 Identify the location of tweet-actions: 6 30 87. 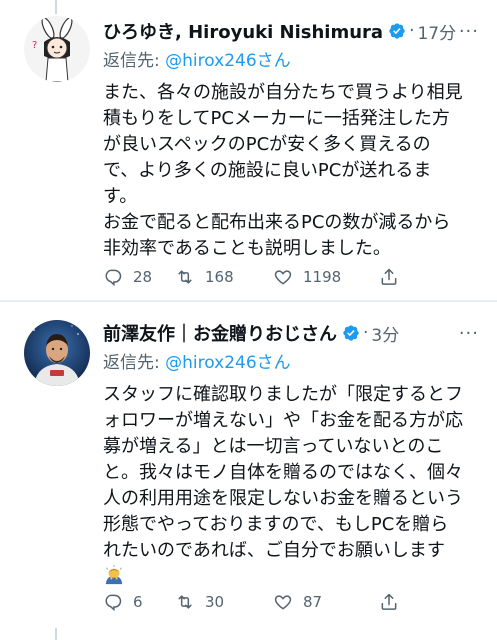
(263, 602).